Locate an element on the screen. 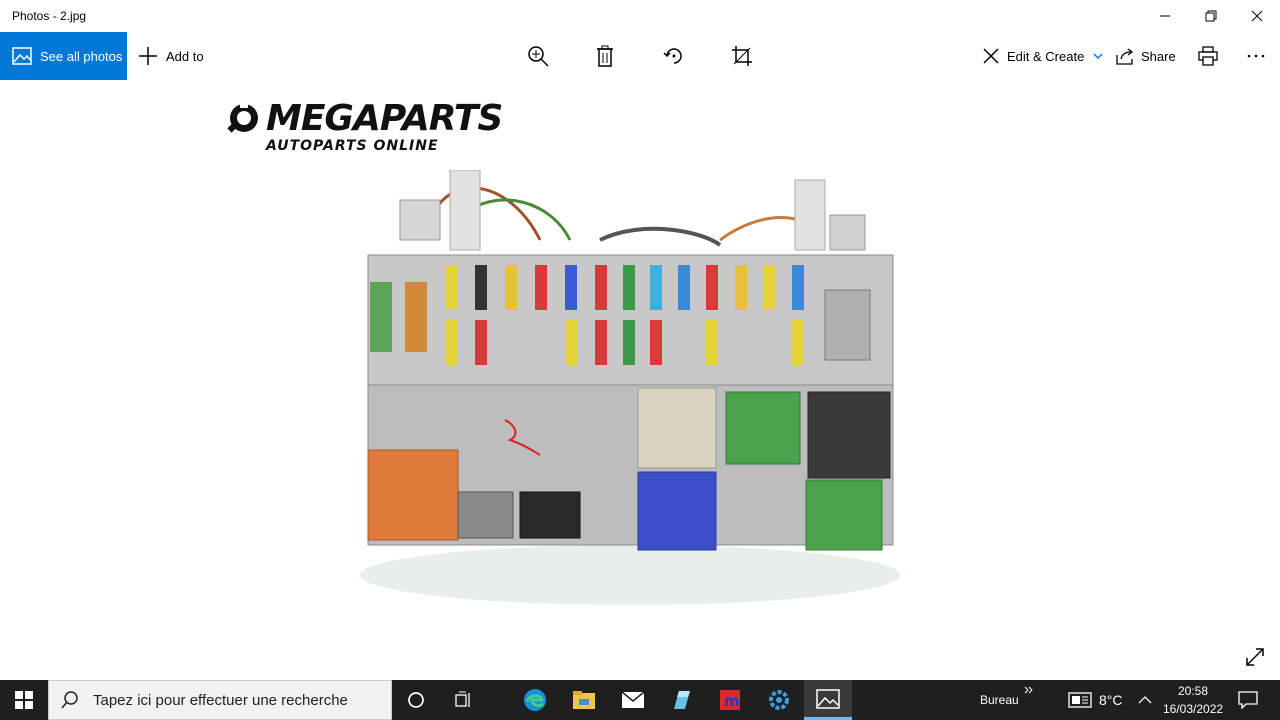 The height and width of the screenshot is (720, 1280). svg-text: m is located at coordinates (732, 701).